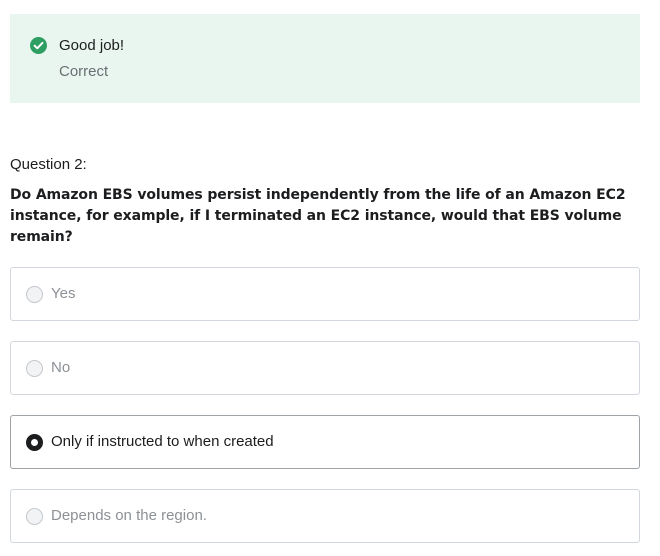 The image size is (660, 556). Describe the element at coordinates (84, 71) in the screenshot. I see `feedback-subtitle: Correct` at that location.